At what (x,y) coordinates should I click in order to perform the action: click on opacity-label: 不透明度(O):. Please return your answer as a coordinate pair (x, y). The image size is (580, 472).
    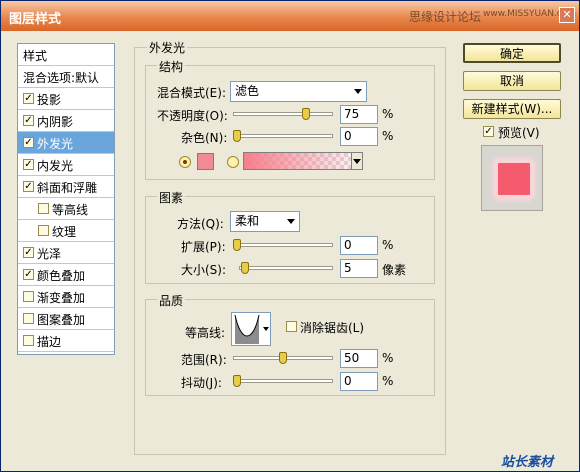
    Looking at the image, I should click on (192, 116).